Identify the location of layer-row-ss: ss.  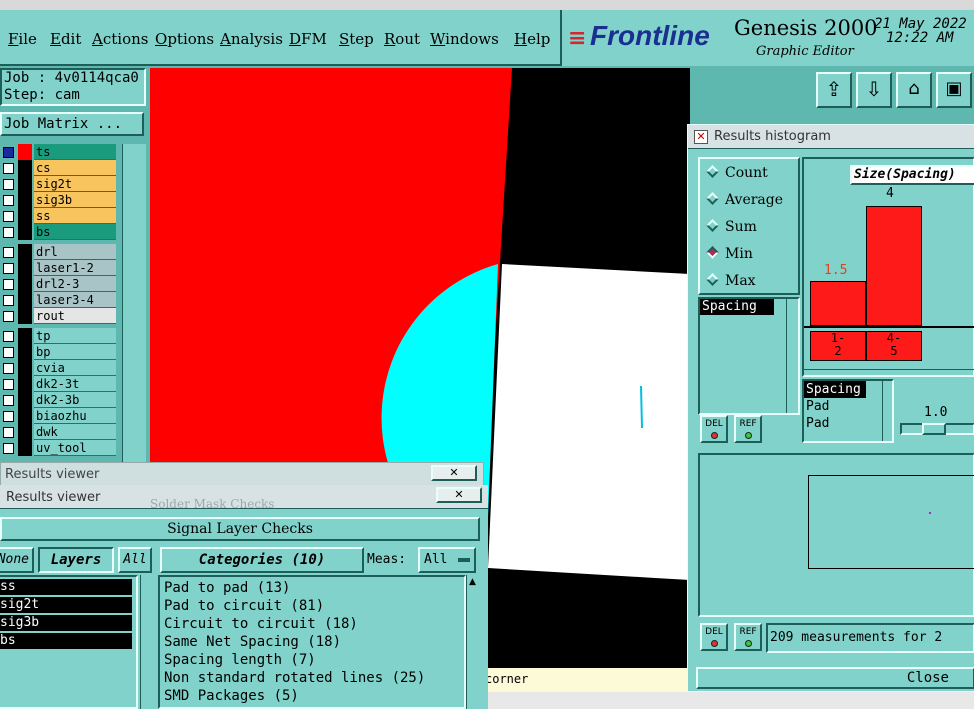
(59, 216).